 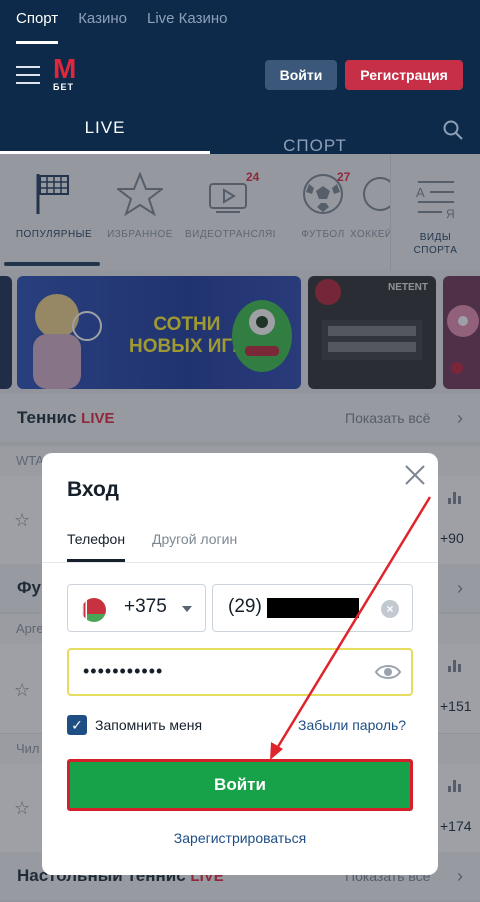 What do you see at coordinates (194, 539) in the screenshot?
I see `tab-other-login: Другой логин` at bounding box center [194, 539].